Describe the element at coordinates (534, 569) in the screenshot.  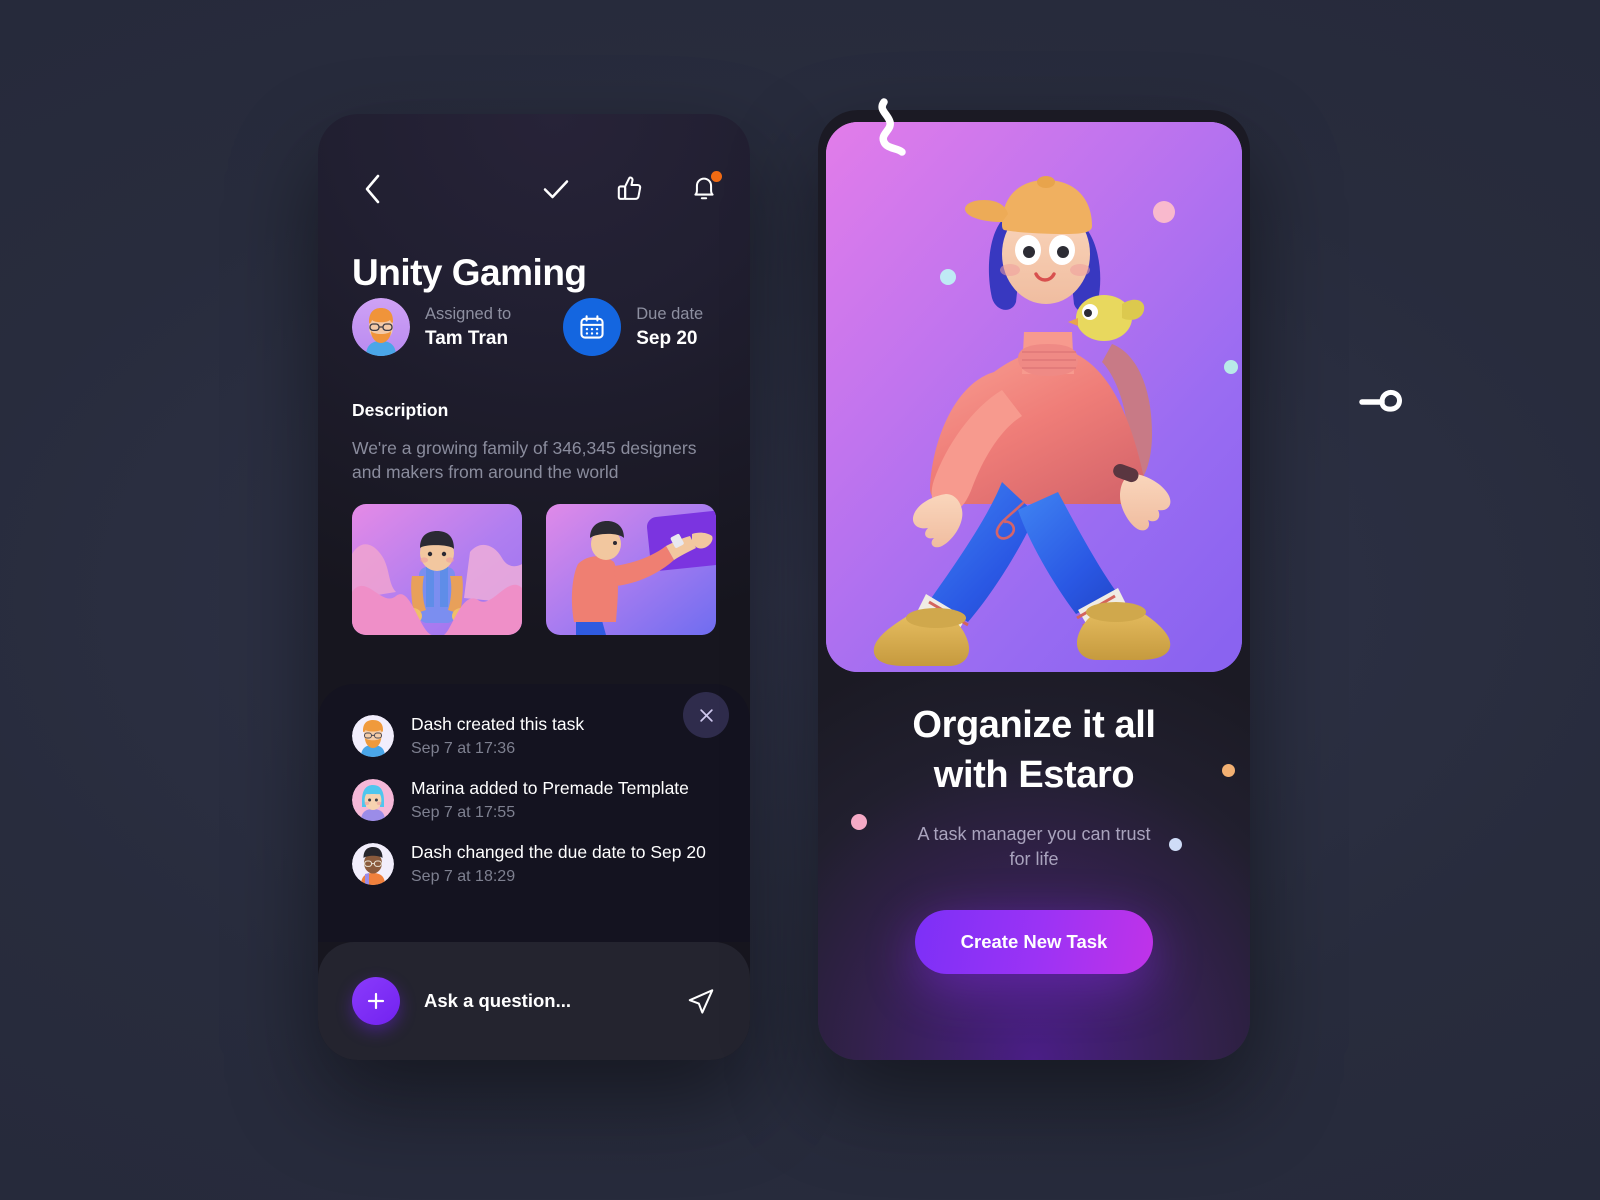
I see `attachment-list` at that location.